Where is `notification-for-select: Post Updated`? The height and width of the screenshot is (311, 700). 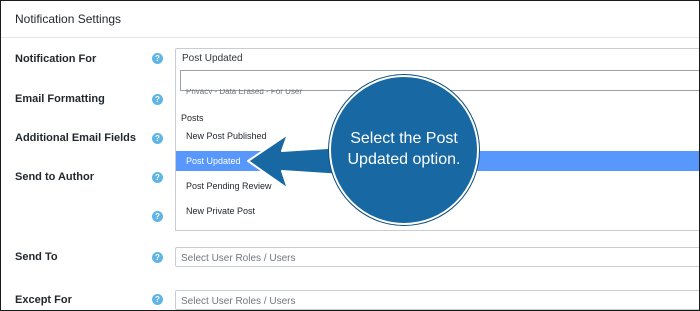 notification-for-select: Post Updated is located at coordinates (437, 58).